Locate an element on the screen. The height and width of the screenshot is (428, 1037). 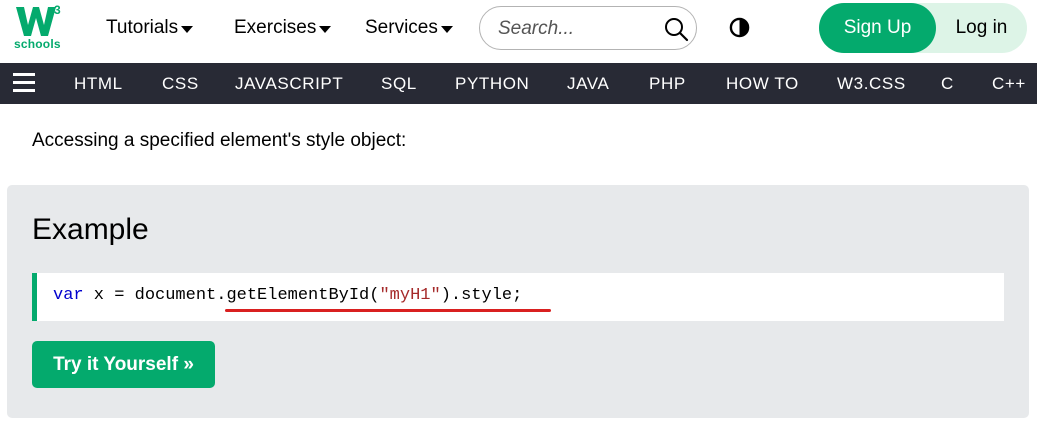
try-it-yourself-button: Try it Yourself » is located at coordinates (123, 364).